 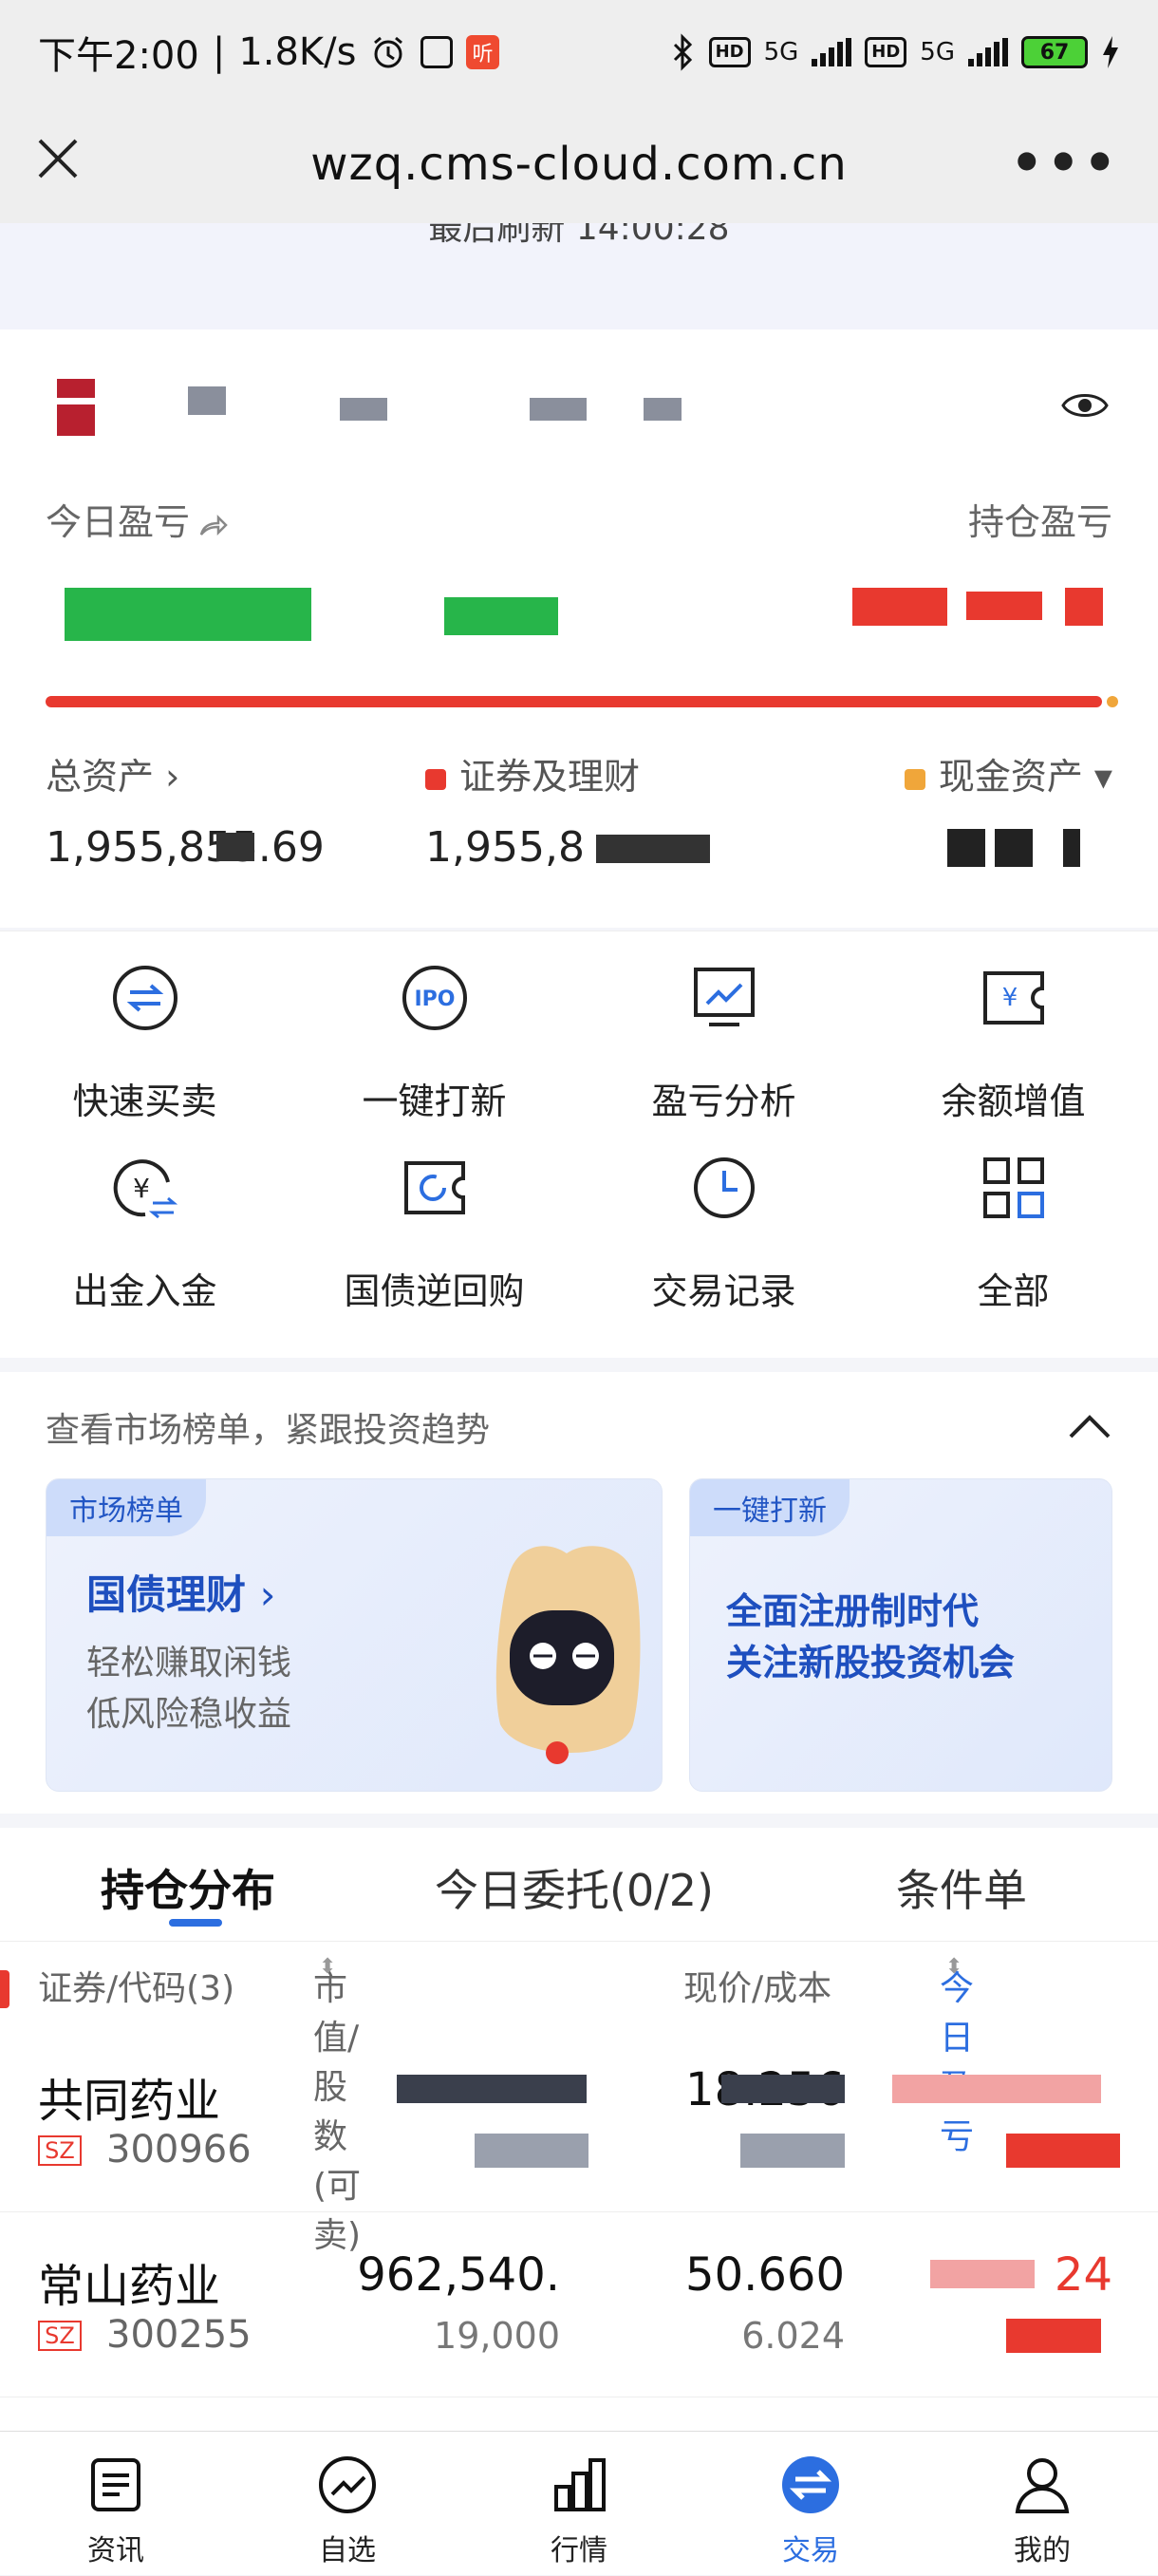 I want to click on quick-action-balance: ¥ 余额增值, so click(x=1013, y=1026).